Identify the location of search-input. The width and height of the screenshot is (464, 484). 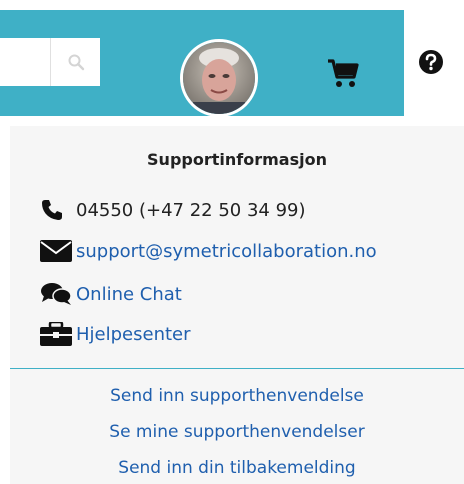
(25, 62).